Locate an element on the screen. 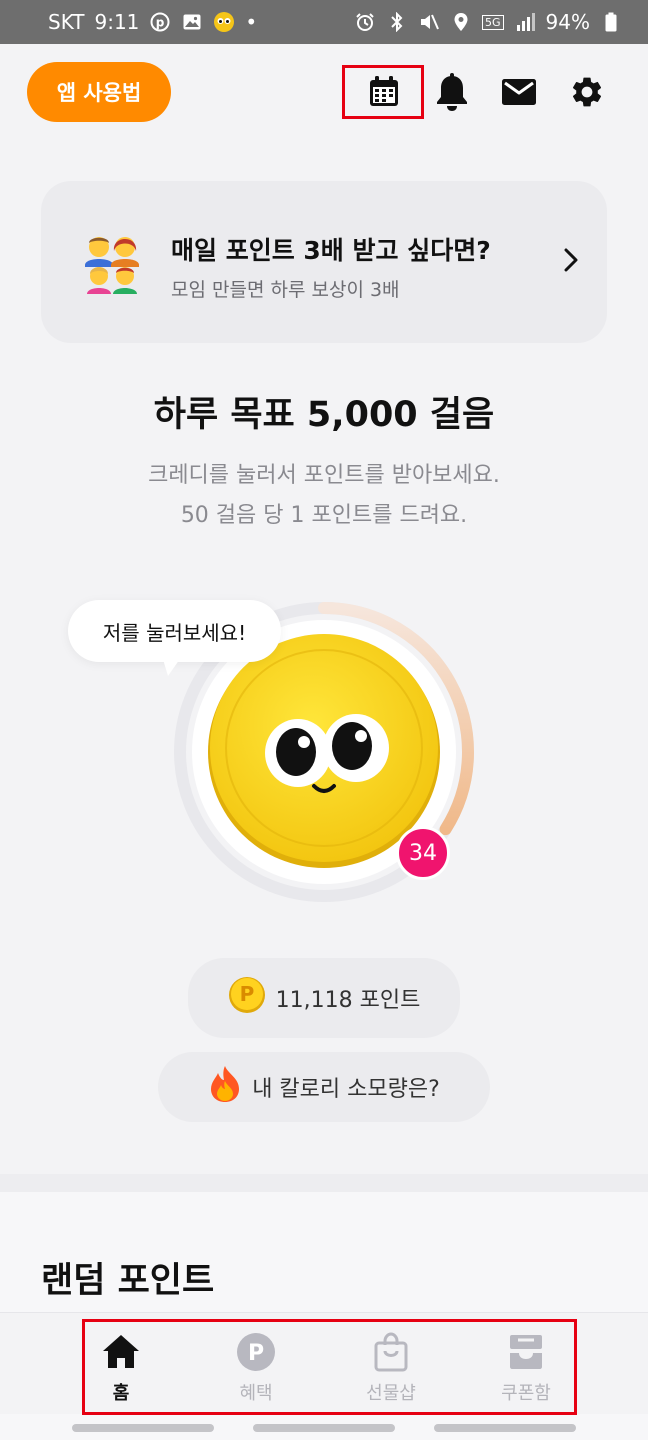 Image resolution: width=648 pixels, height=1440 pixels. battery-percent: 94% is located at coordinates (567, 22).